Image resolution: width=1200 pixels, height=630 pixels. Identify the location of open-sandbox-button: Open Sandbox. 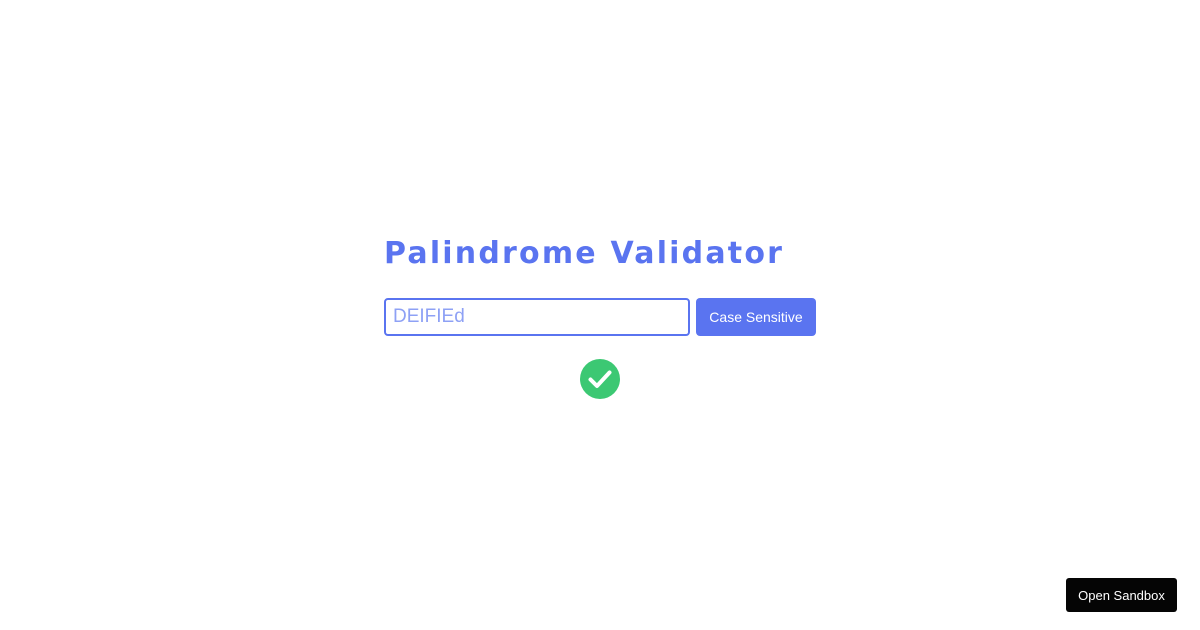
(1121, 595).